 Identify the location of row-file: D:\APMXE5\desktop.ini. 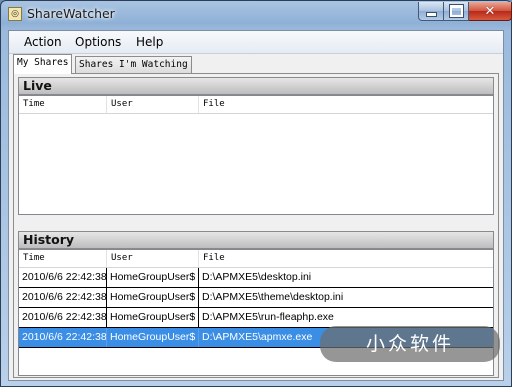
(257, 277).